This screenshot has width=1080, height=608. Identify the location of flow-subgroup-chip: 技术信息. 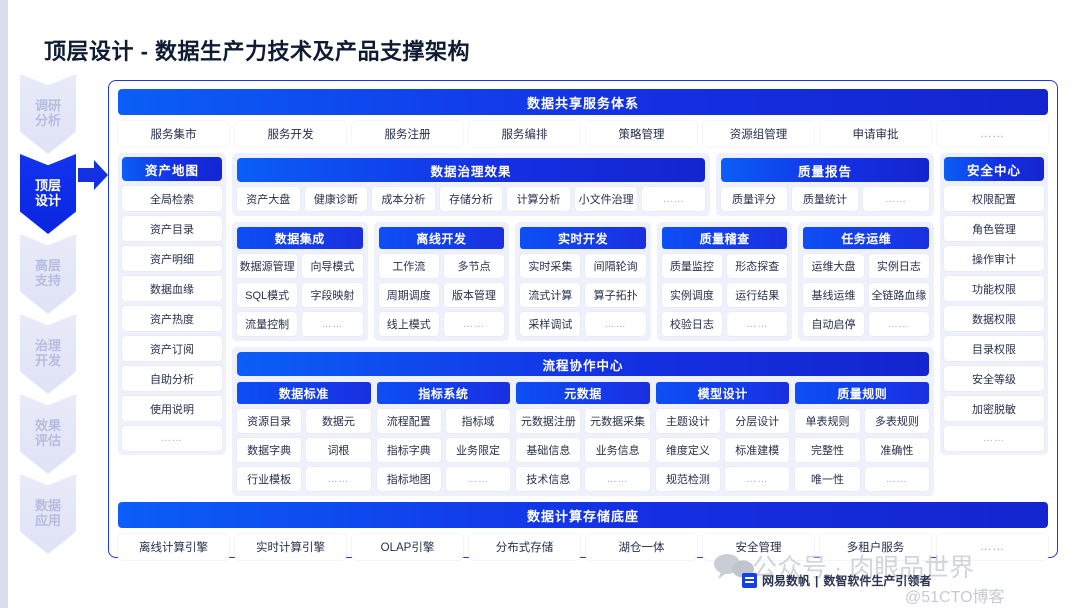
(548, 479).